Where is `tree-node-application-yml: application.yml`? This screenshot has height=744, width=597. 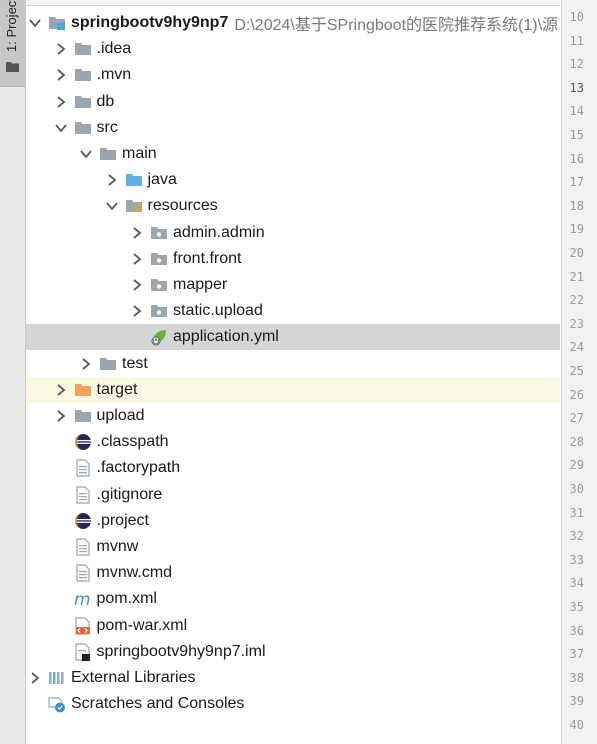 tree-node-application-yml: application.yml is located at coordinates (293, 337).